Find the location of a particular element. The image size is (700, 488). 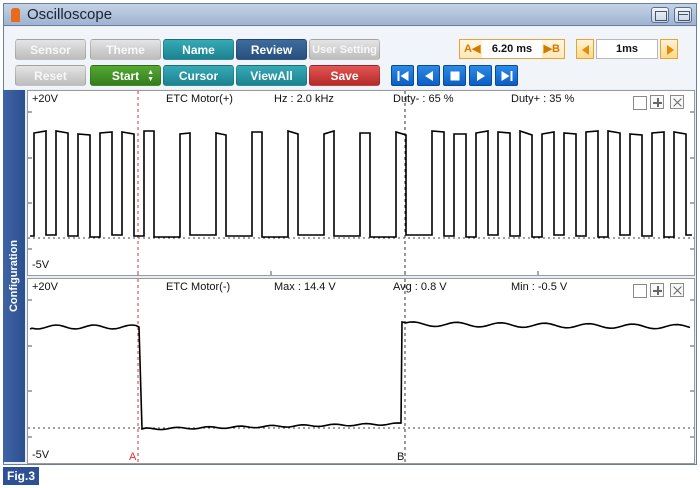

channel-2-top-scale: +20V is located at coordinates (45, 287).